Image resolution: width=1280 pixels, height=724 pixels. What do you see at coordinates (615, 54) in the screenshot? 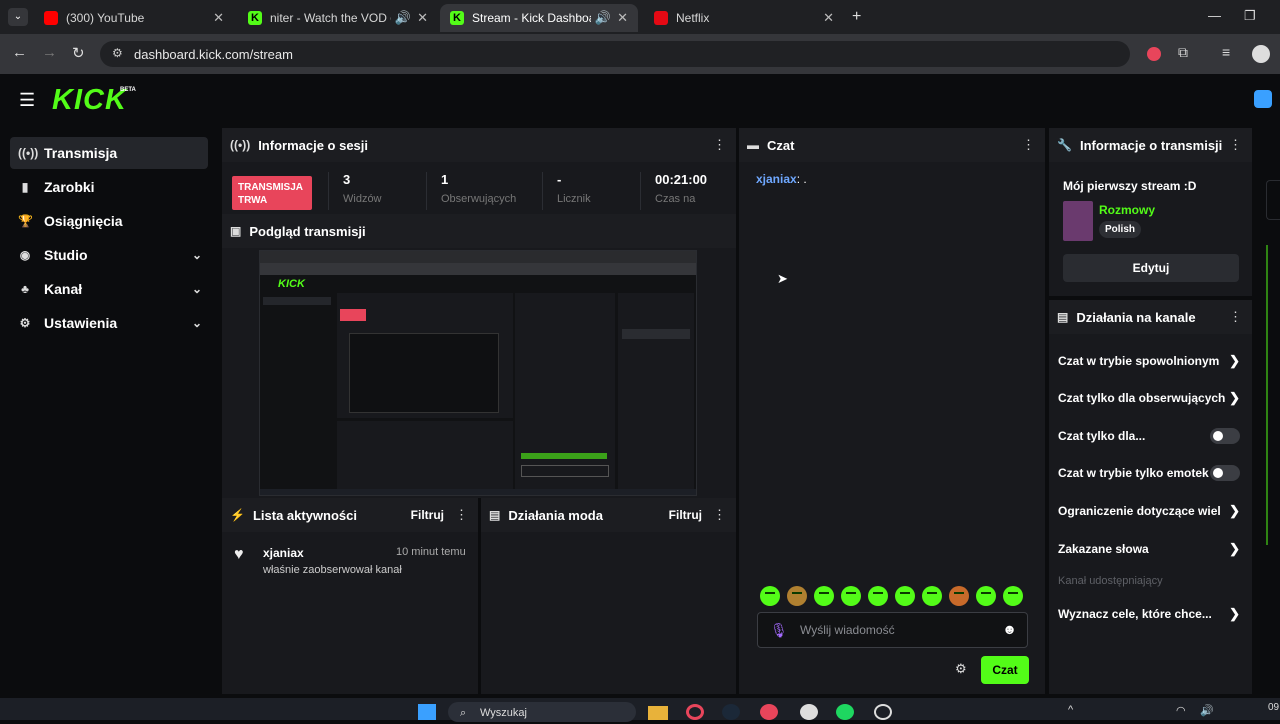
I see `url-field: ⚙ dashboard.kick.com/stream` at bounding box center [615, 54].